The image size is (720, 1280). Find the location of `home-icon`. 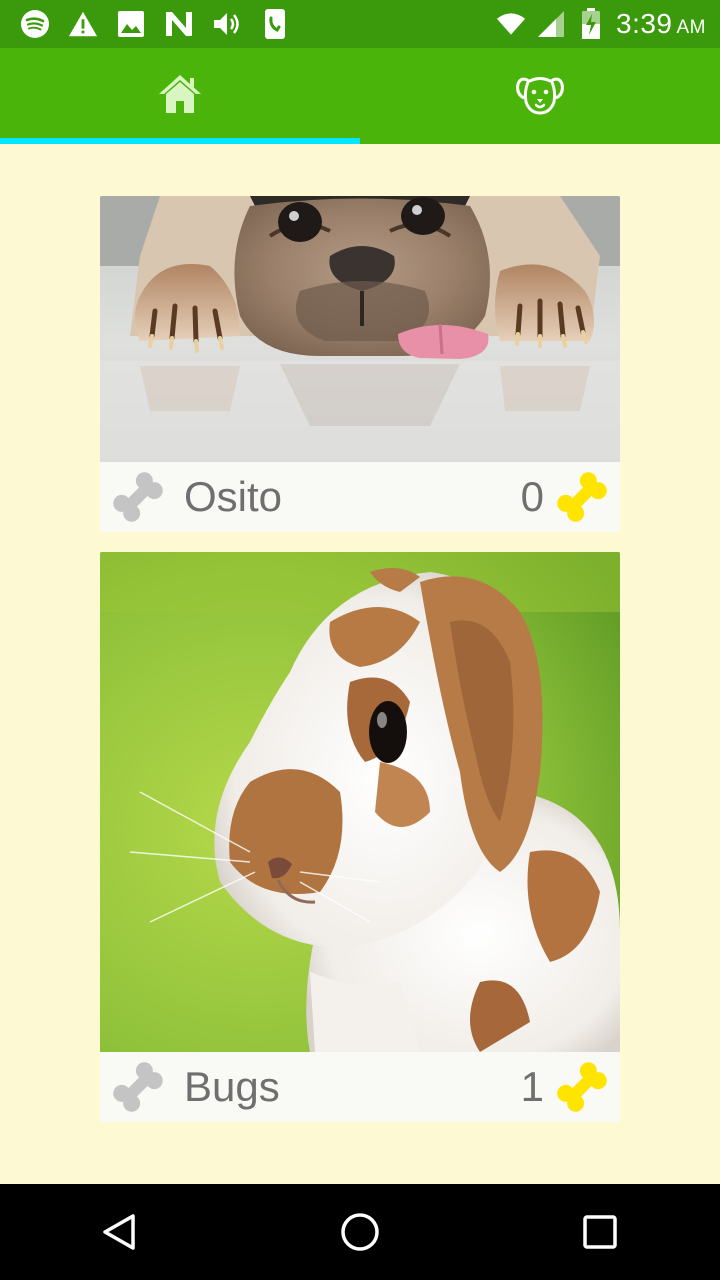

home-icon is located at coordinates (180, 96).